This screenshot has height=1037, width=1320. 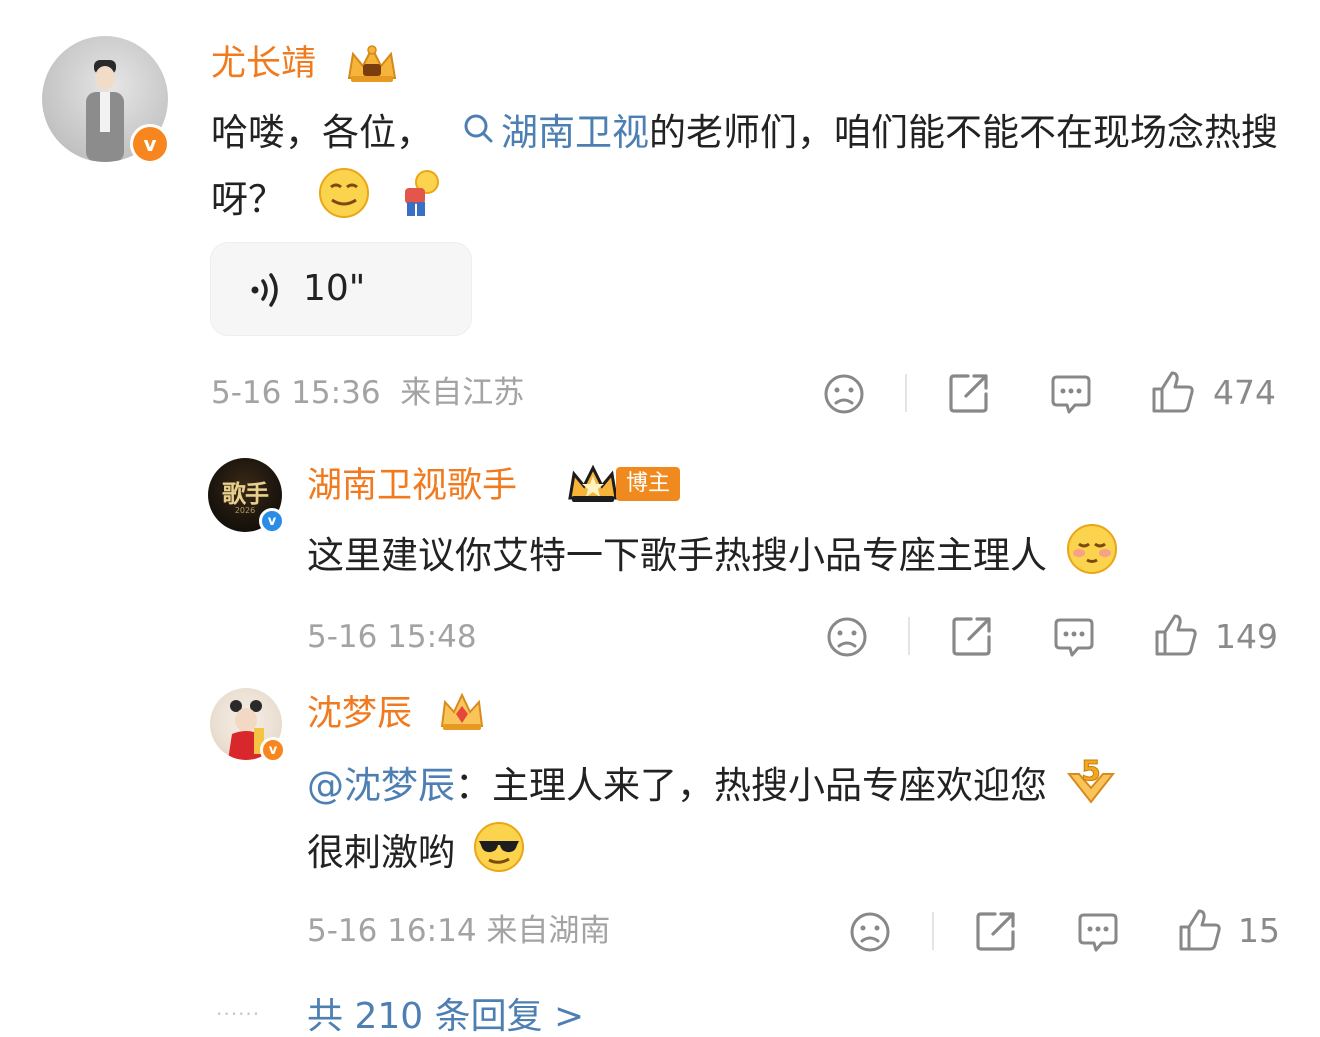 I want to click on smirk-emoji-icon, so click(x=343, y=193).